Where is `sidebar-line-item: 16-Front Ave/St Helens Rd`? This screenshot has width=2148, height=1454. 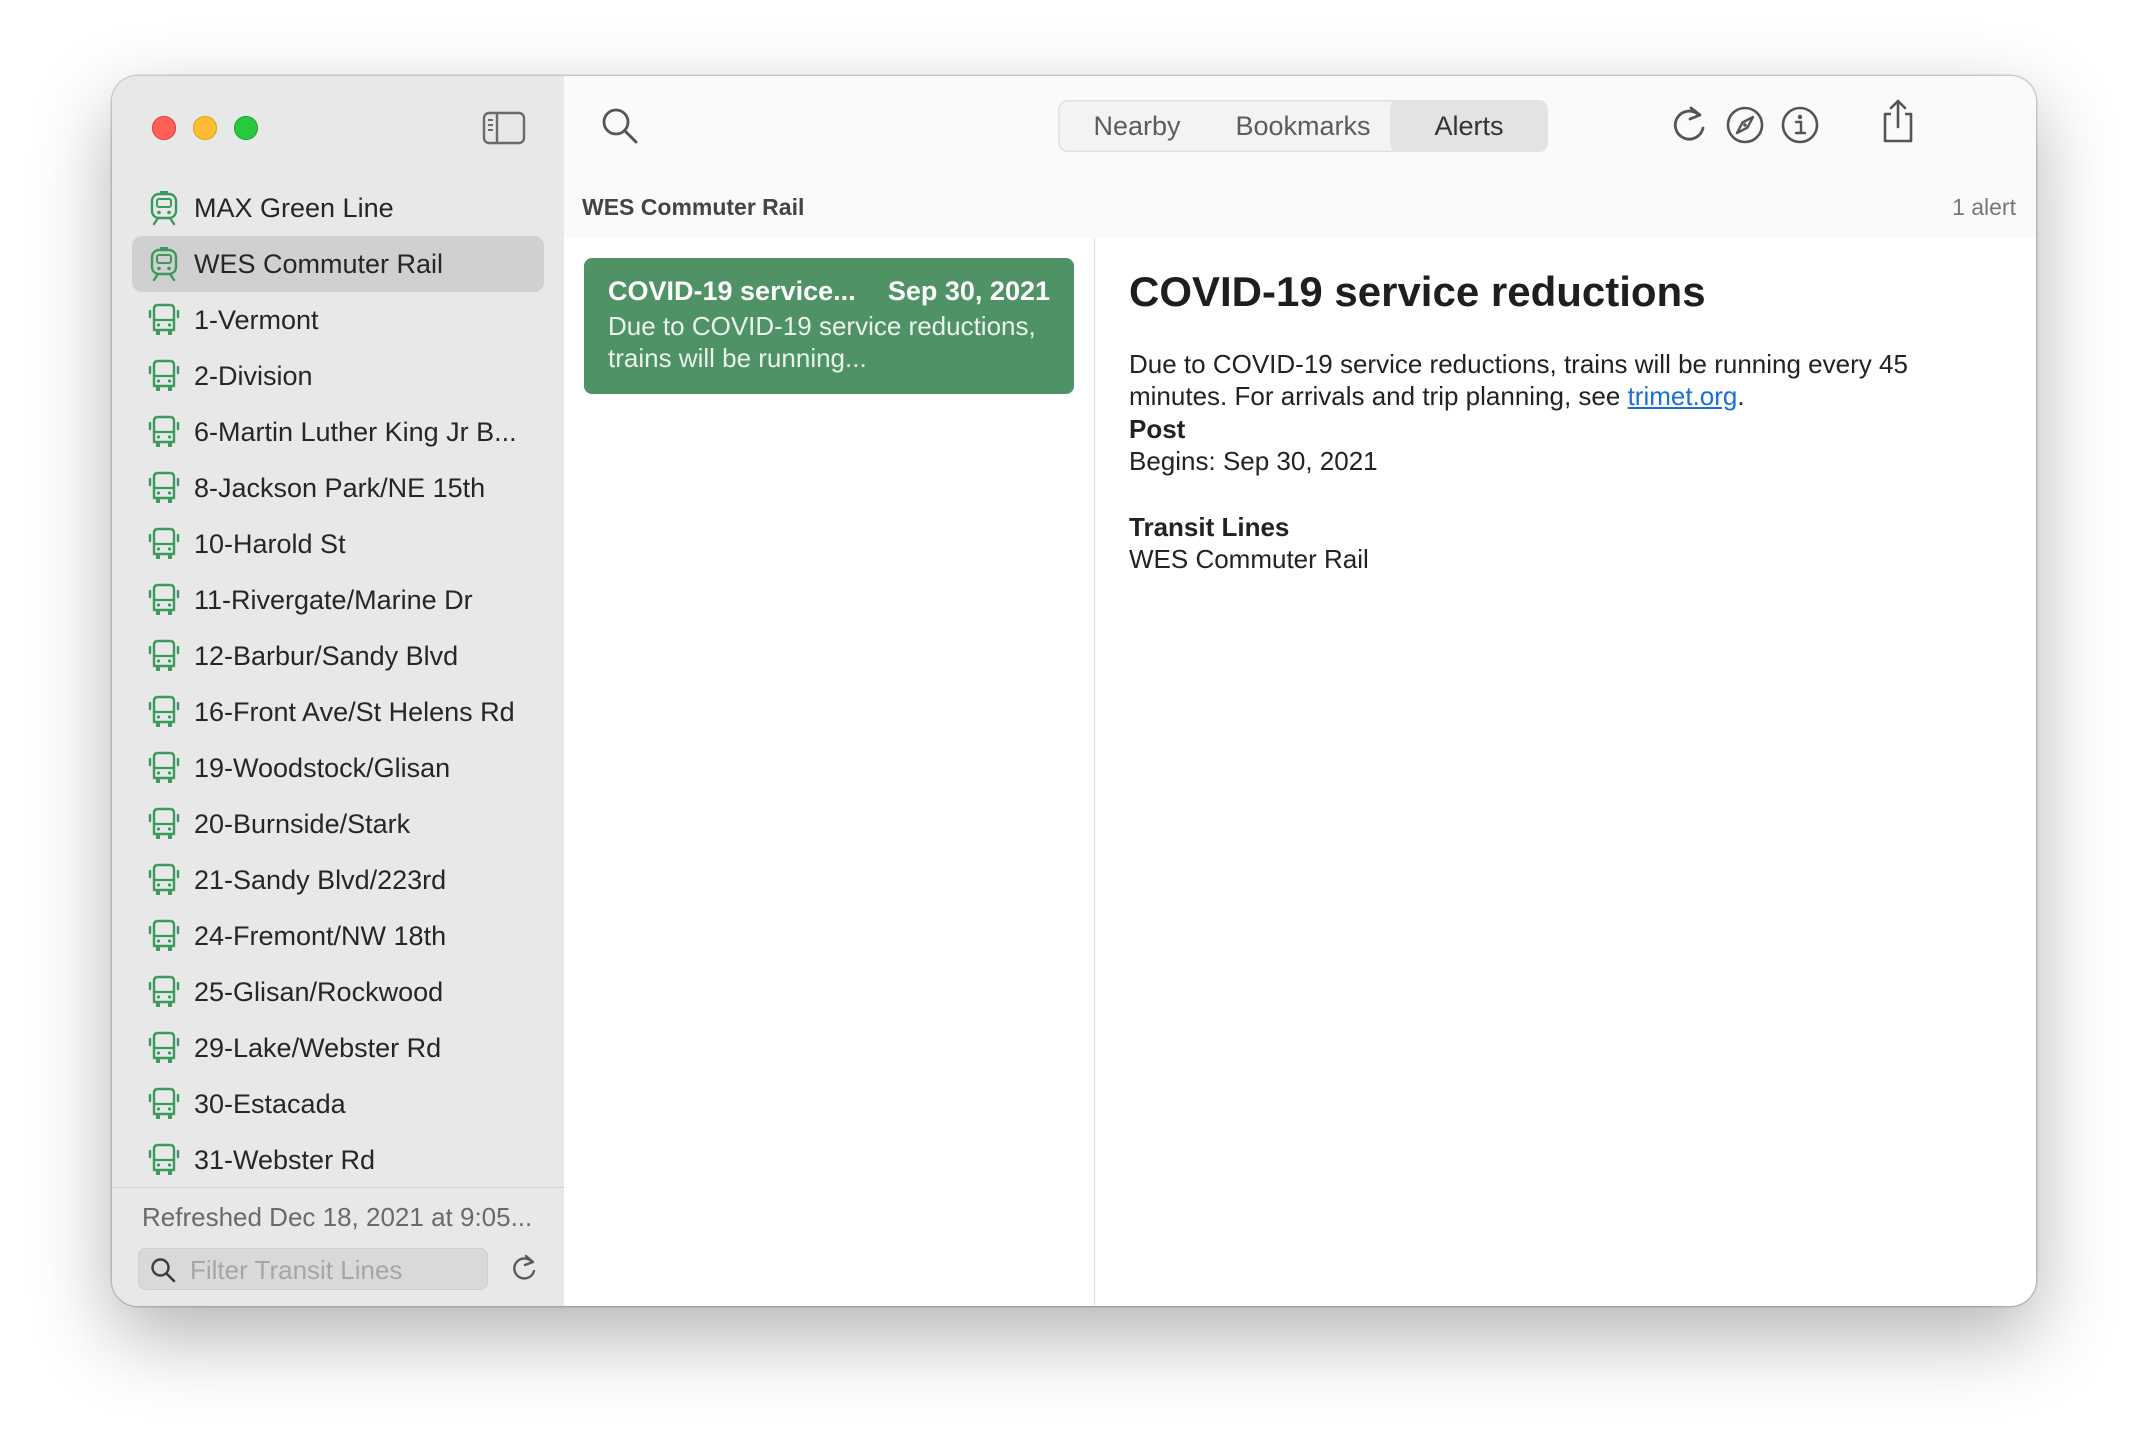 sidebar-line-item: 16-Front Ave/St Helens Rd is located at coordinates (338, 712).